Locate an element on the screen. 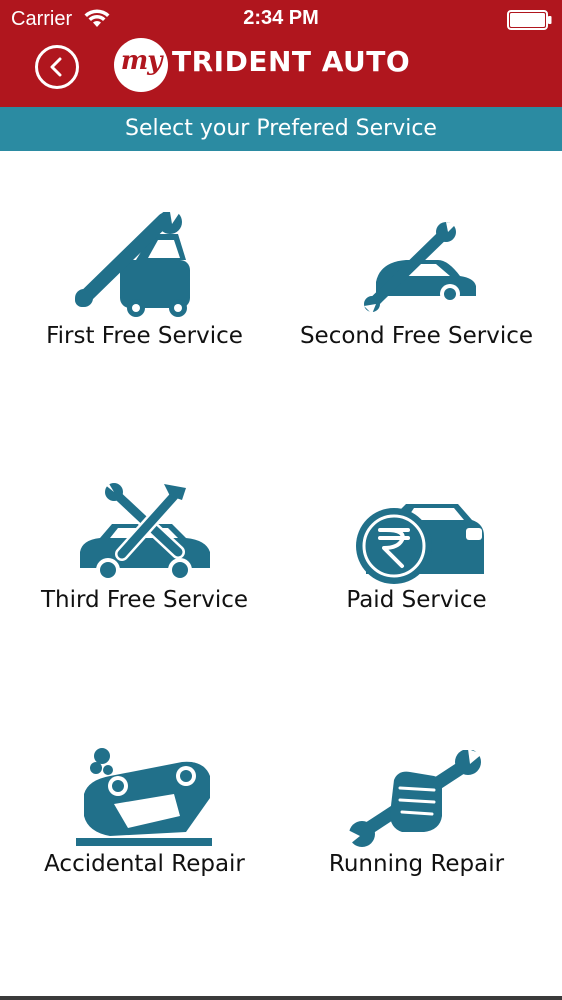  nav-bar: my TRIDENT AUTO is located at coordinates (281, 72).